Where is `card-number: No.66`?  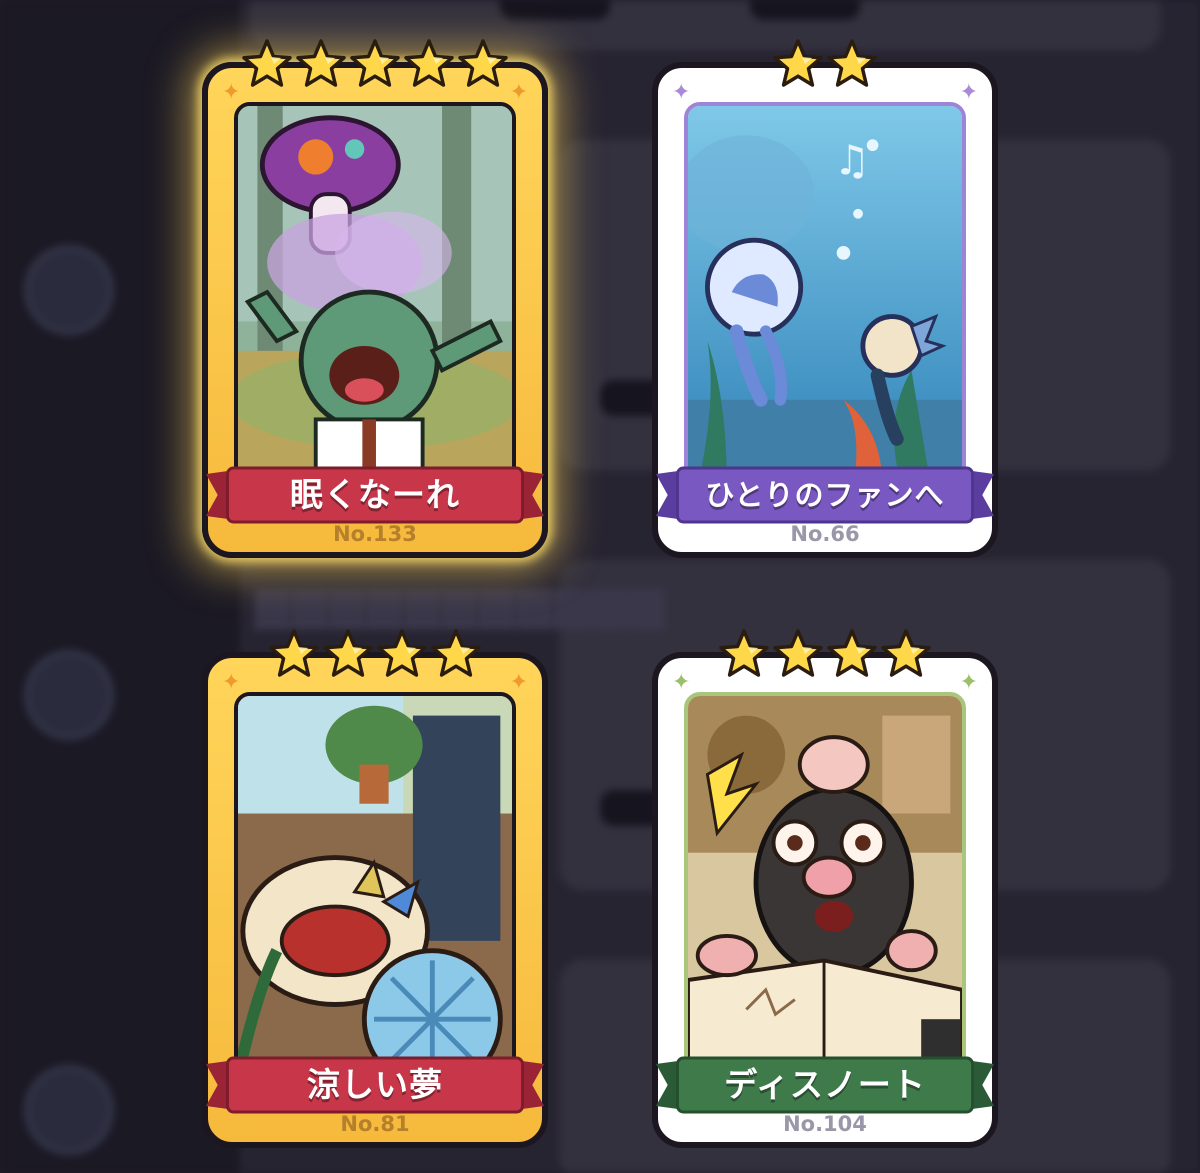 card-number: No.66 is located at coordinates (825, 534).